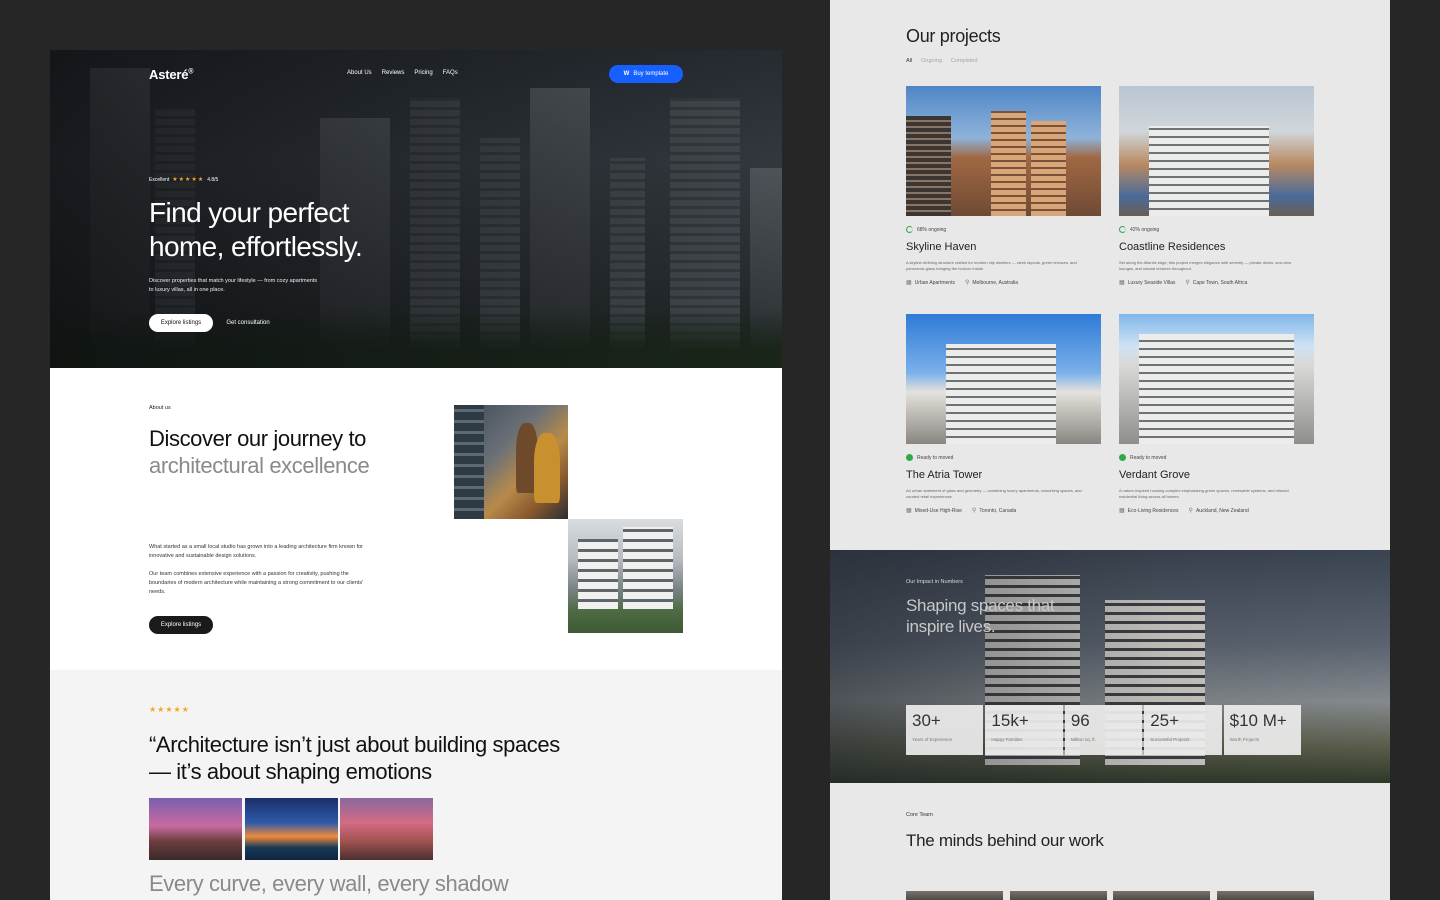 The width and height of the screenshot is (1440, 900). Describe the element at coordinates (1145, 229) in the screenshot. I see `status-text: 42% ongoing` at that location.